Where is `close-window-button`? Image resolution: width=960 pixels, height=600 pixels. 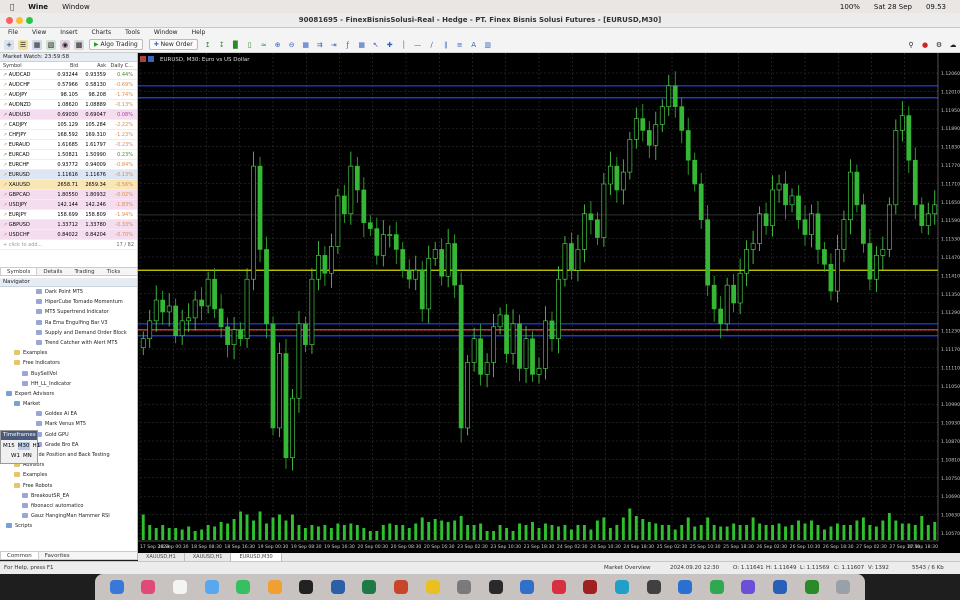
close-window-button is located at coordinates (9, 20).